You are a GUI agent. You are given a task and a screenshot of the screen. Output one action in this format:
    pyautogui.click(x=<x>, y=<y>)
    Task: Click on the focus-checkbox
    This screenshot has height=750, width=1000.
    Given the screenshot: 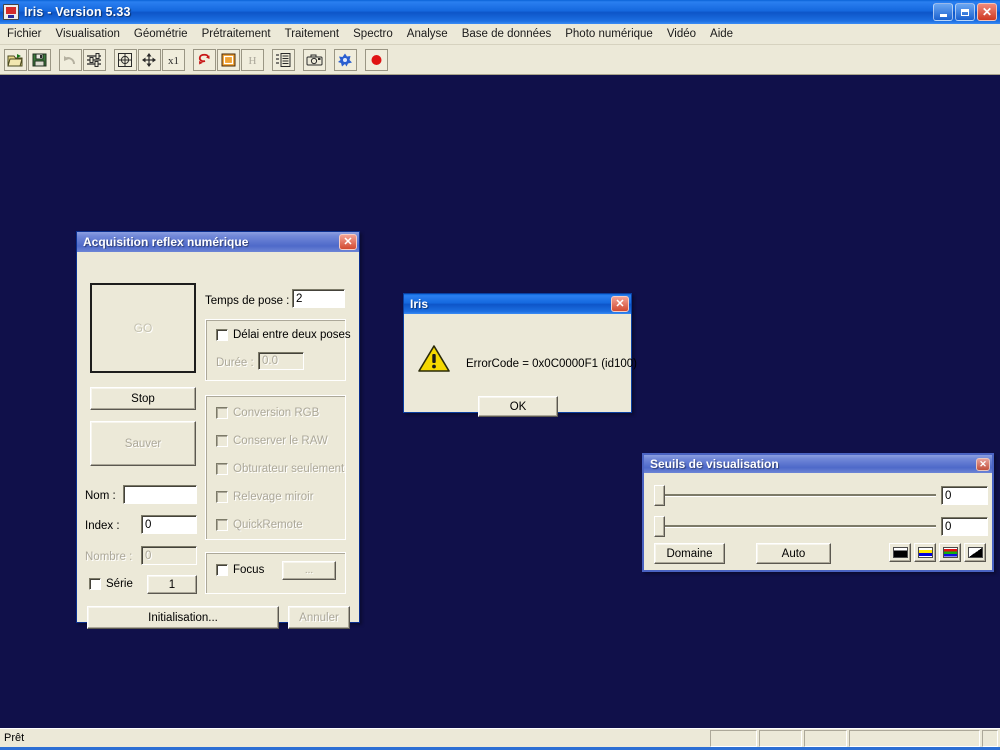 What is the action you would take?
    pyautogui.click(x=222, y=570)
    